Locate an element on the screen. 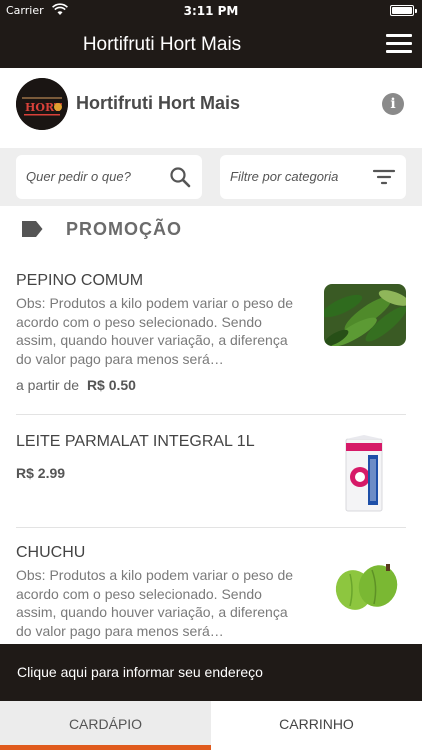 The height and width of the screenshot is (750, 422). product-image-chayote is located at coordinates (365, 587).